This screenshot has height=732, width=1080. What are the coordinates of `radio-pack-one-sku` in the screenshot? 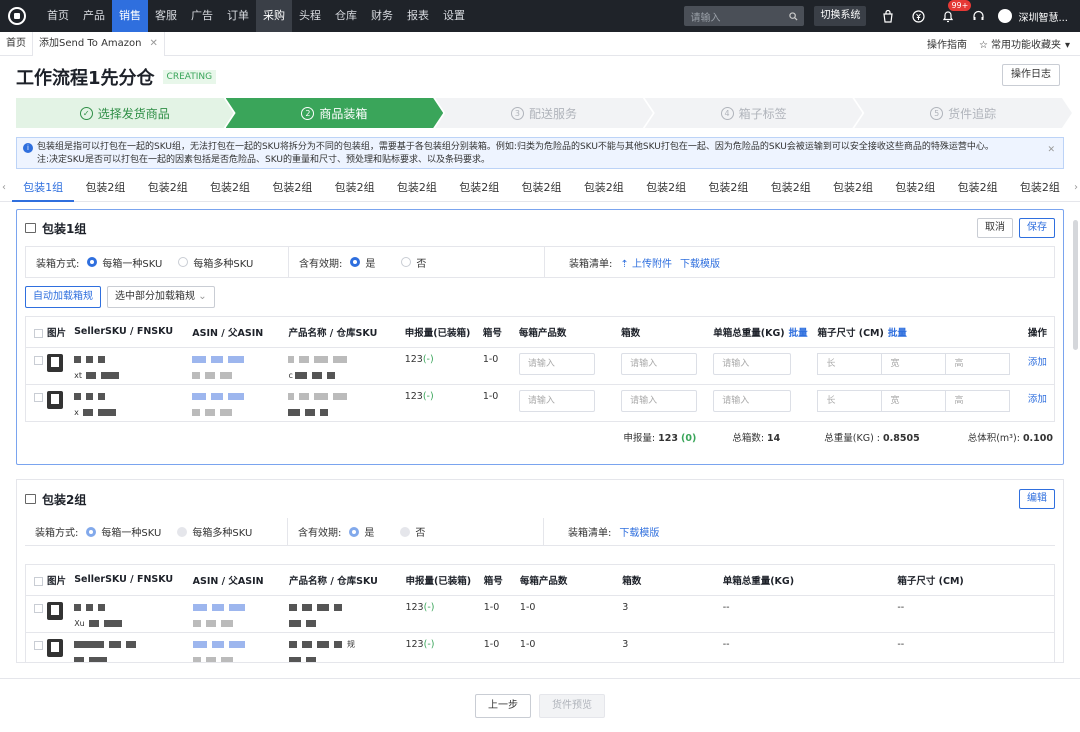 It's located at (92, 262).